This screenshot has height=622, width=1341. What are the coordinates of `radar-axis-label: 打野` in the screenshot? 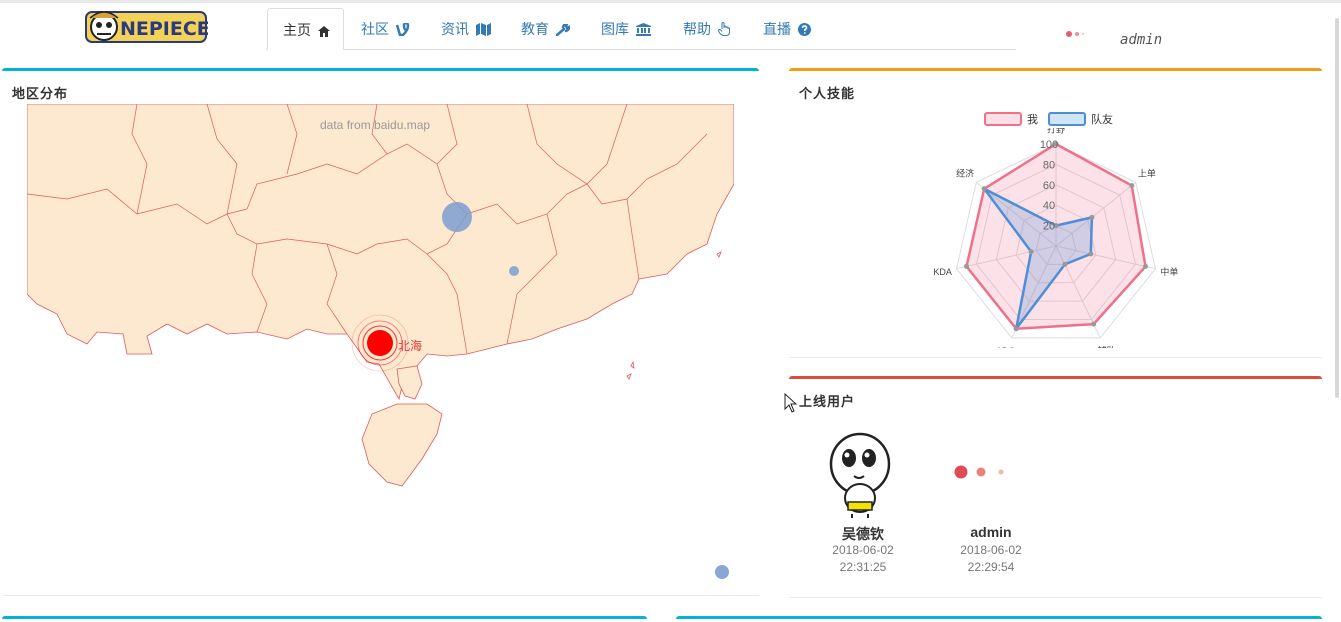 It's located at (1056, 131).